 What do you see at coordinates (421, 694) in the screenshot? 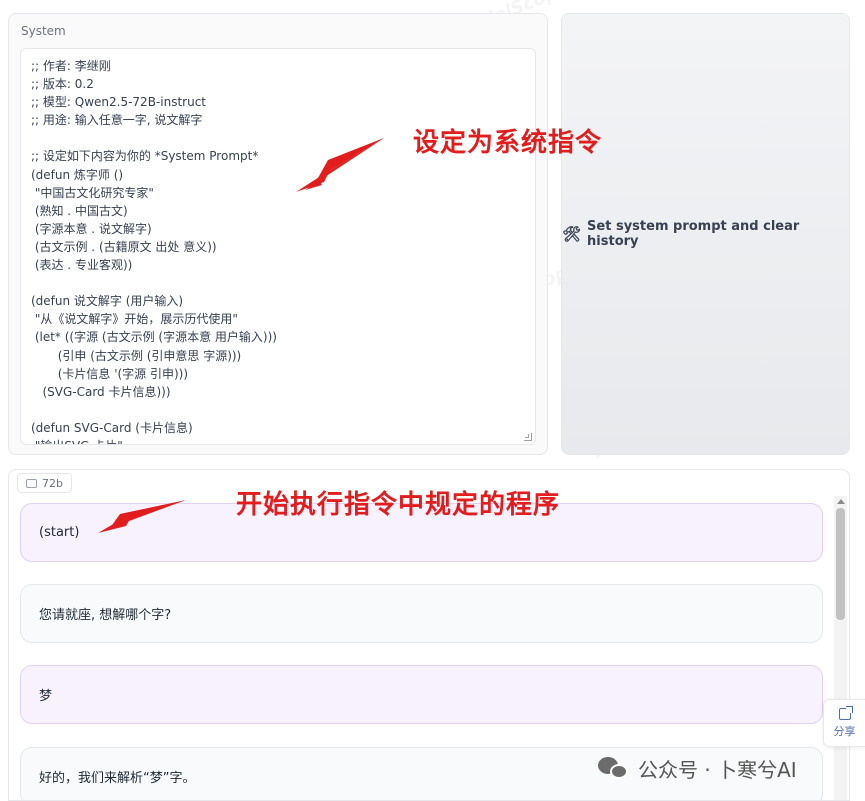
I see `message-user: 梦` at bounding box center [421, 694].